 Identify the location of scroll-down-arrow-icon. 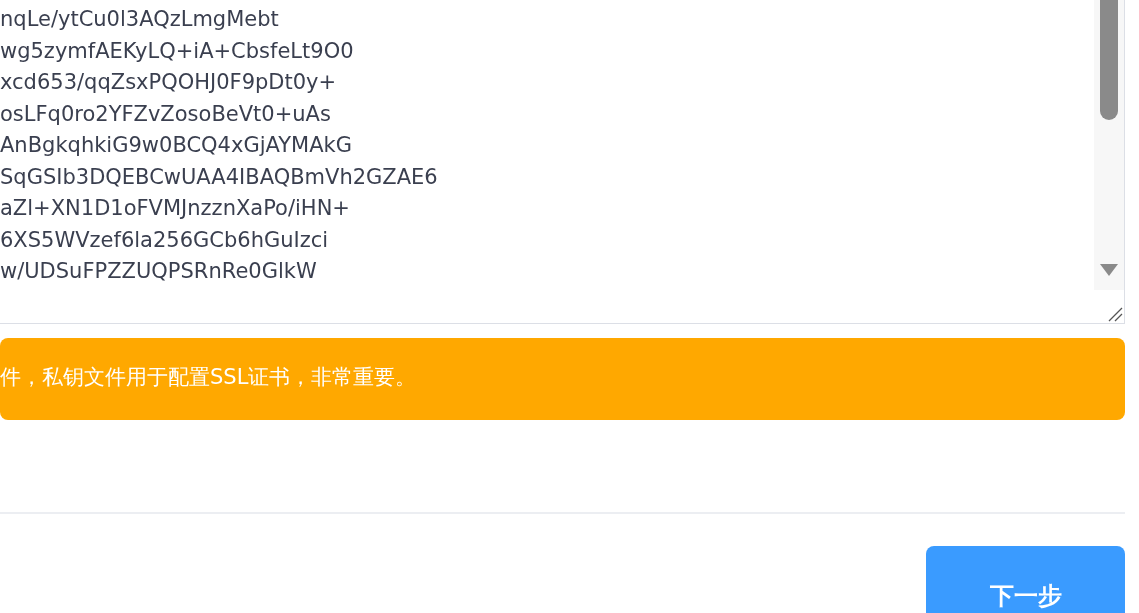
(1109, 270).